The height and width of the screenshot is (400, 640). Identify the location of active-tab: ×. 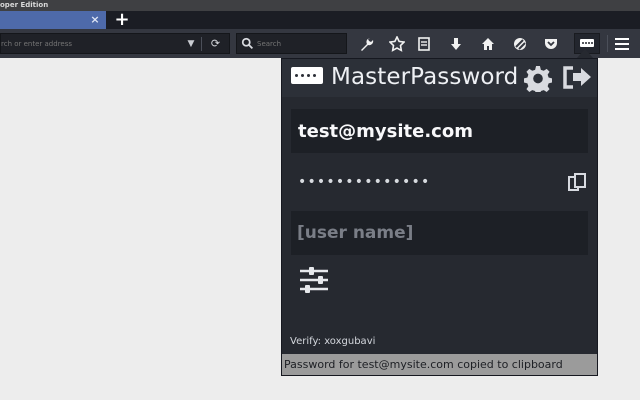
(53, 20).